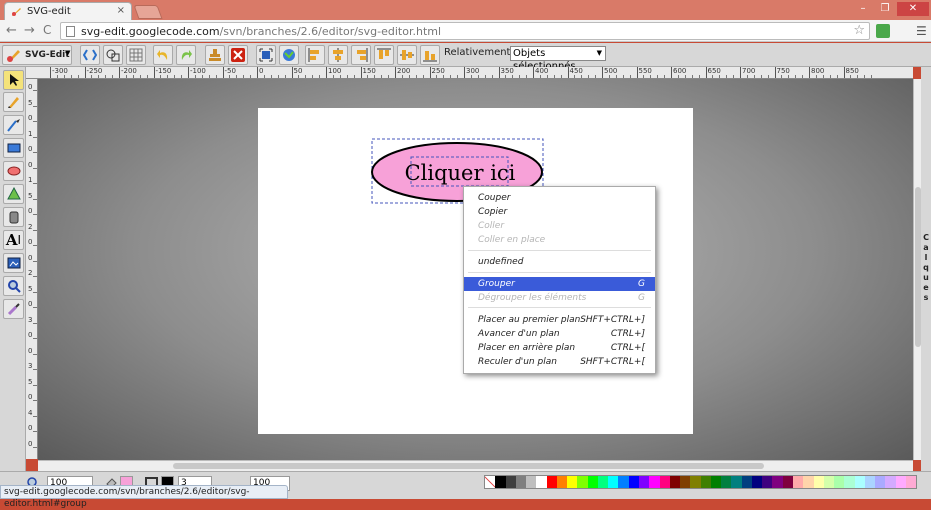  Describe the element at coordinates (121, 10) in the screenshot. I see `tab-close-icon: ×` at that location.